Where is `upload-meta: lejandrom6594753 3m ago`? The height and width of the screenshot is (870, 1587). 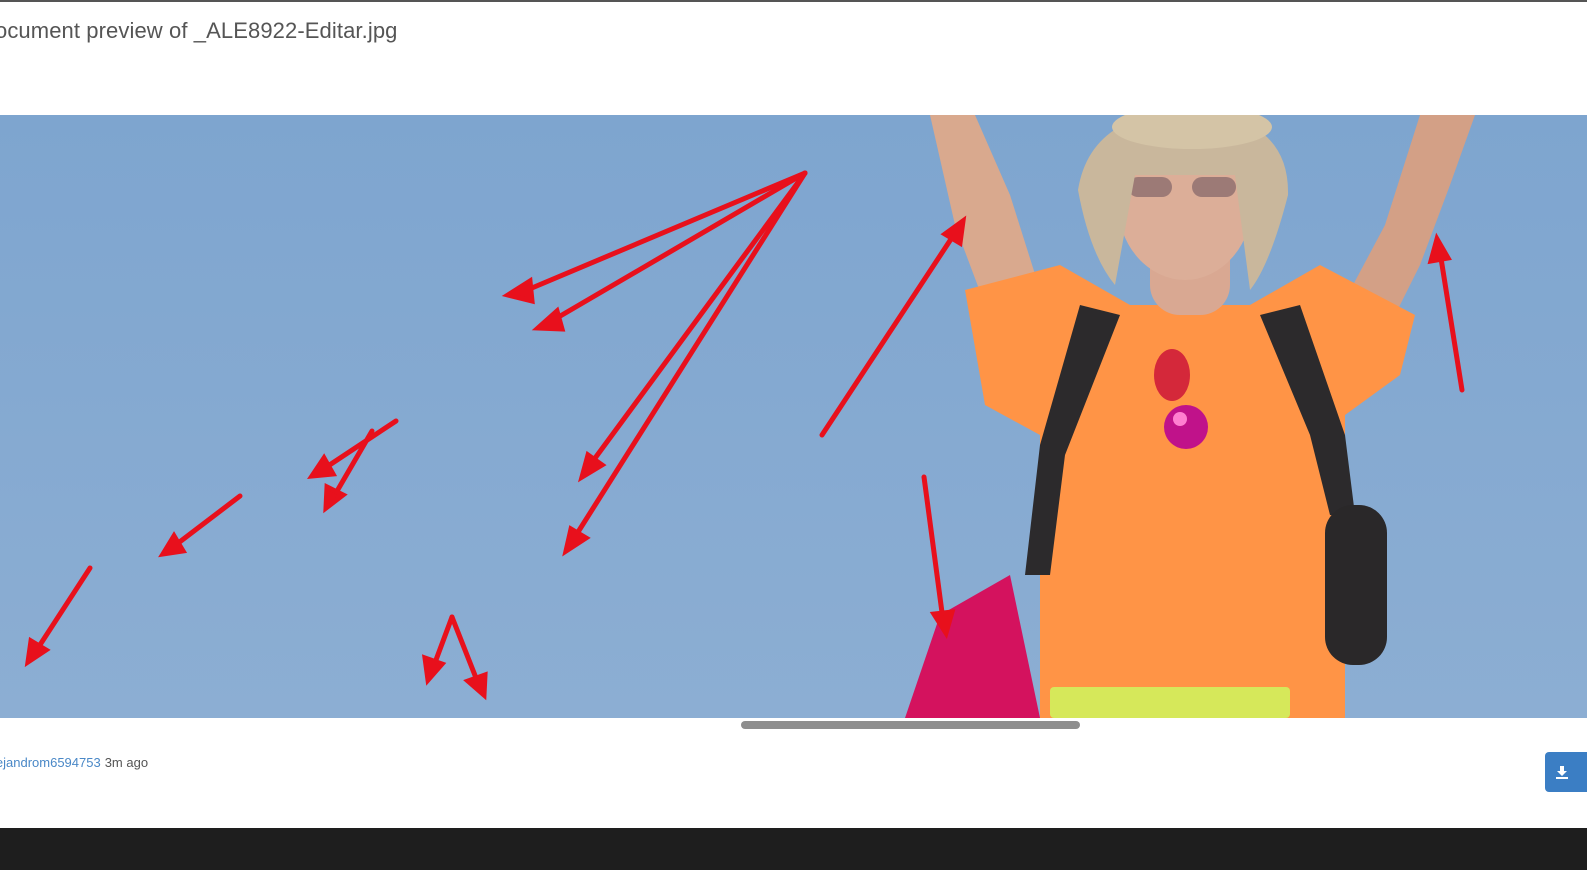
upload-meta: lejandrom6594753 3m ago is located at coordinates (74, 762).